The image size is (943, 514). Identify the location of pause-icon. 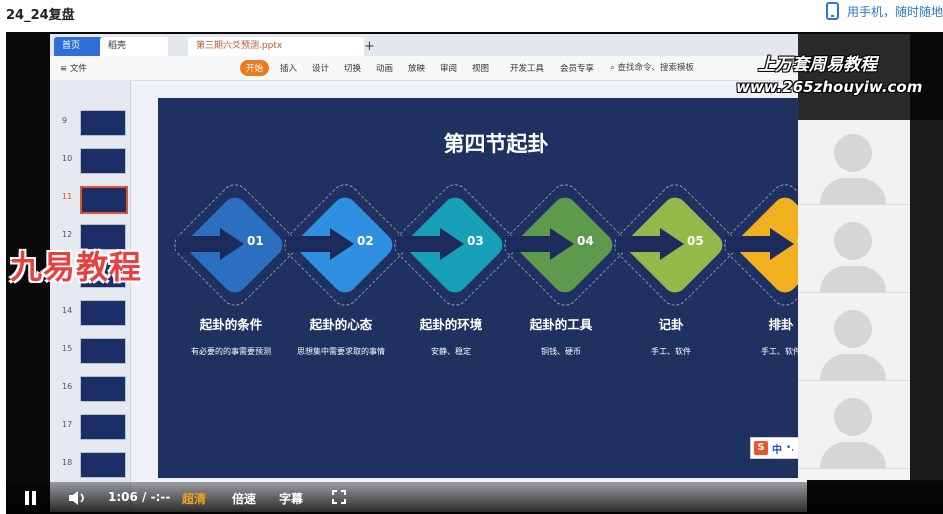
(31, 498).